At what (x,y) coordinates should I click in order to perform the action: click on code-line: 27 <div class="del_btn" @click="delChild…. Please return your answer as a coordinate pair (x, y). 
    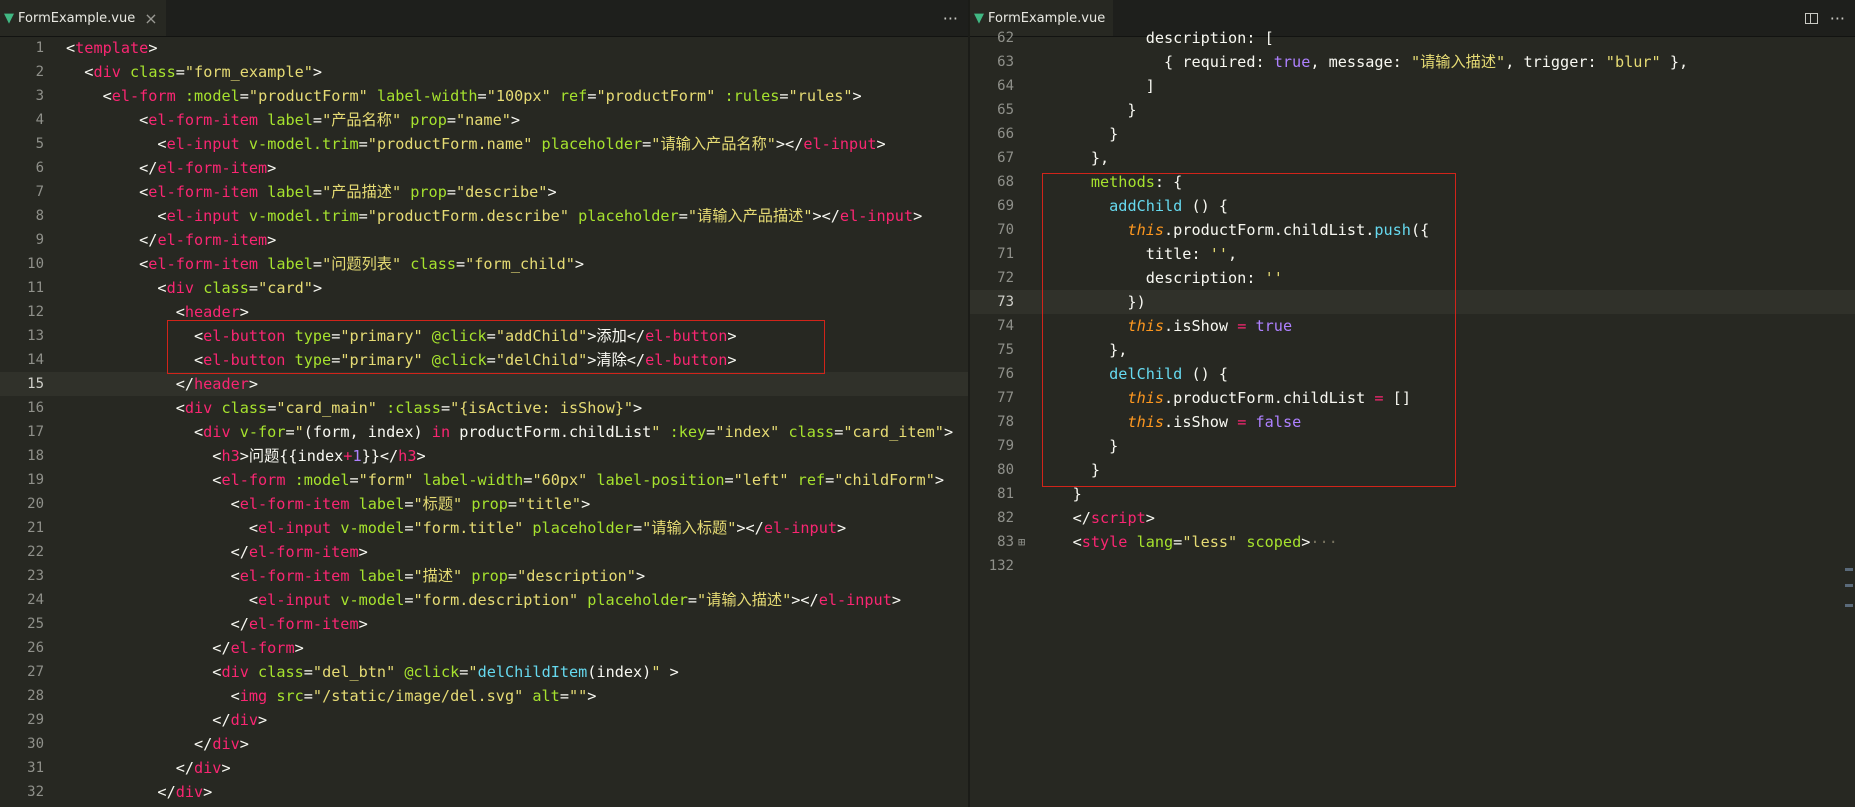
    Looking at the image, I should click on (484, 672).